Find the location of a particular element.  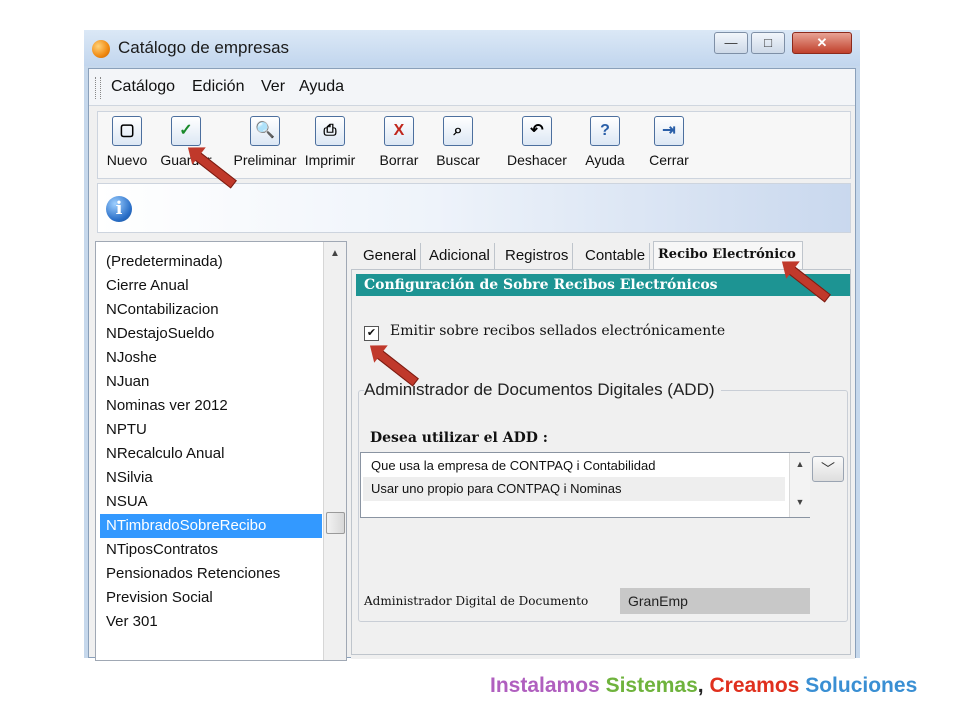

menu-catalogo: Catálogo is located at coordinates (143, 87).